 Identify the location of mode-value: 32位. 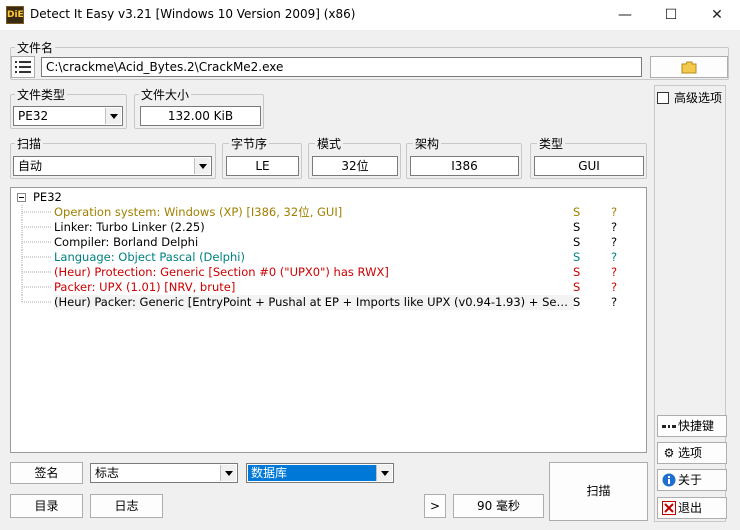
(355, 166).